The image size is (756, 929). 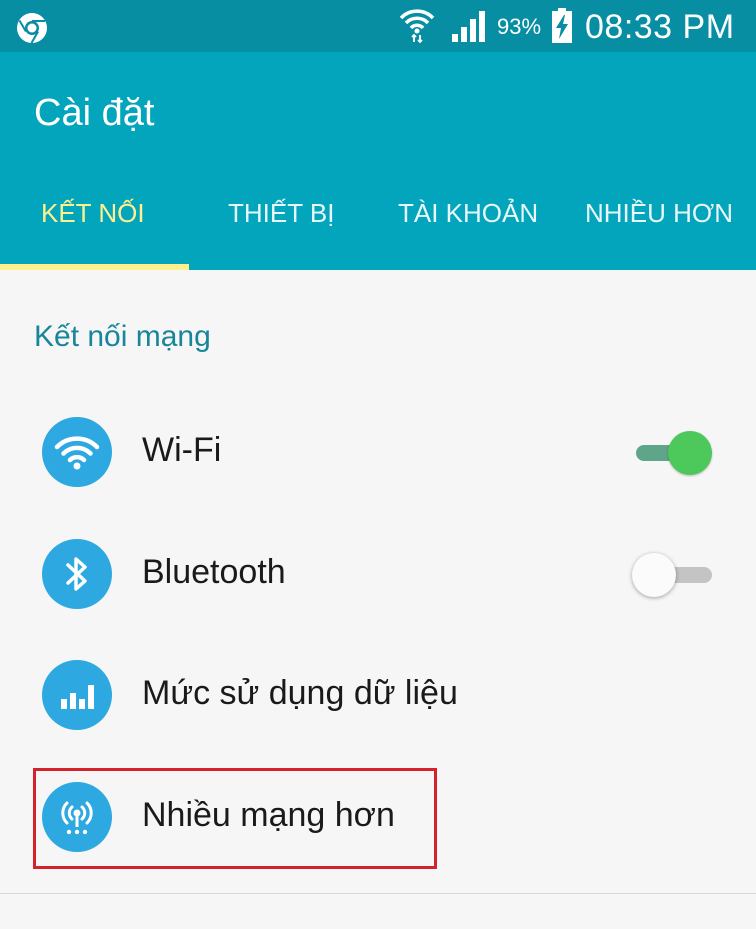 What do you see at coordinates (94, 267) in the screenshot?
I see `active-tab-indicator` at bounding box center [94, 267].